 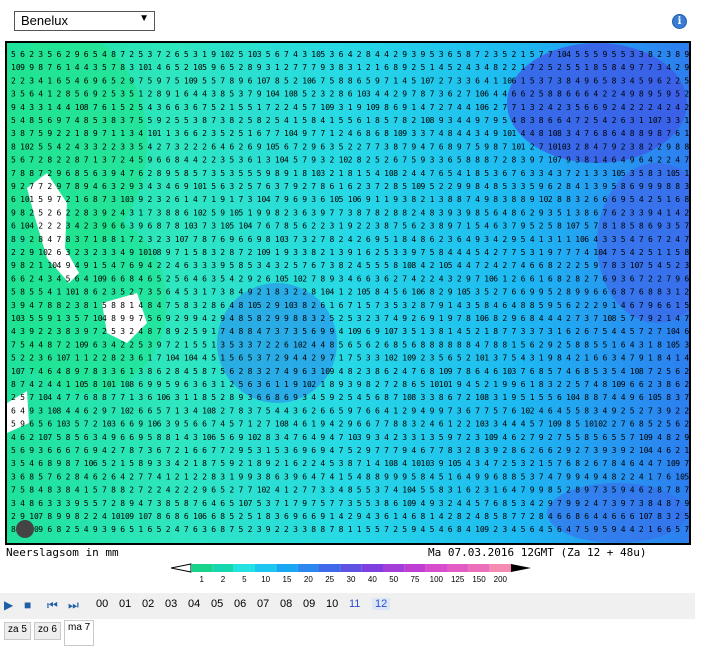 What do you see at coordinates (686, 120) in the screenshot?
I see `grid-value: 10` at bounding box center [686, 120].